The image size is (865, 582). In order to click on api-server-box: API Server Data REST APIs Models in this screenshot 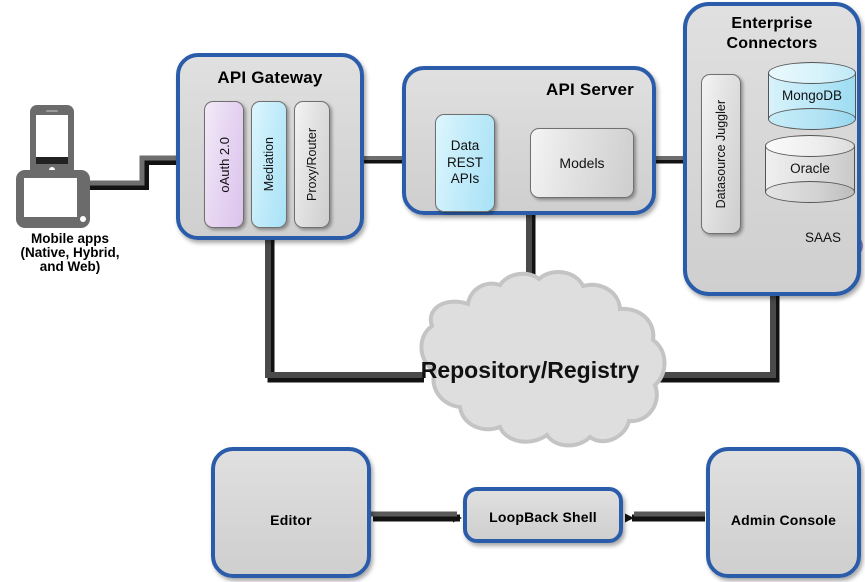, I will do `click(529, 140)`.